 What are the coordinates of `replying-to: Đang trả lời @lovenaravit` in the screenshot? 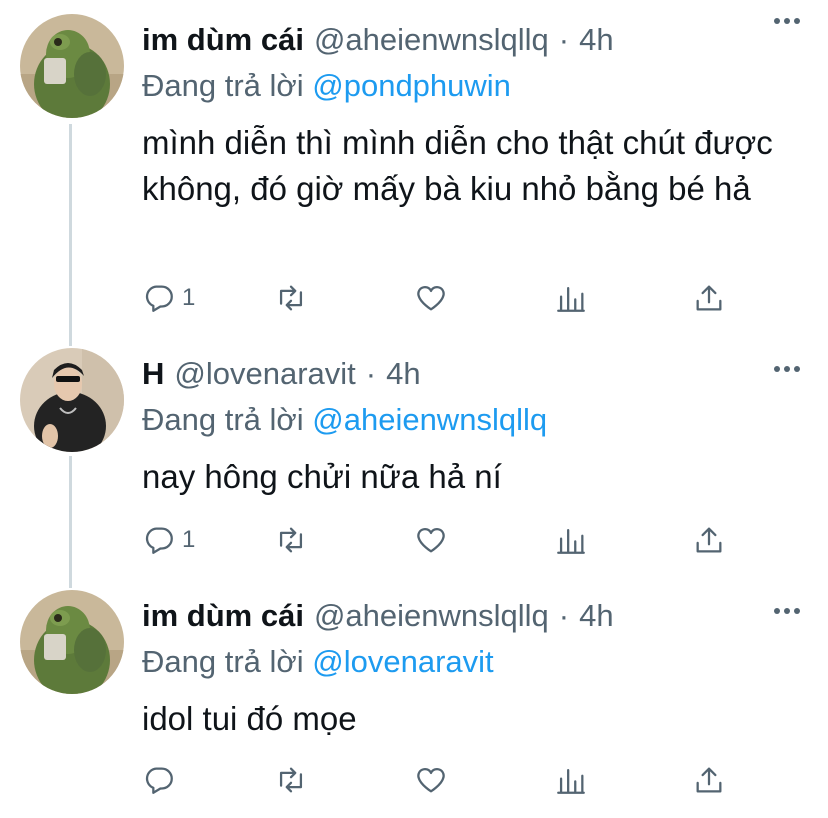 It's located at (318, 662).